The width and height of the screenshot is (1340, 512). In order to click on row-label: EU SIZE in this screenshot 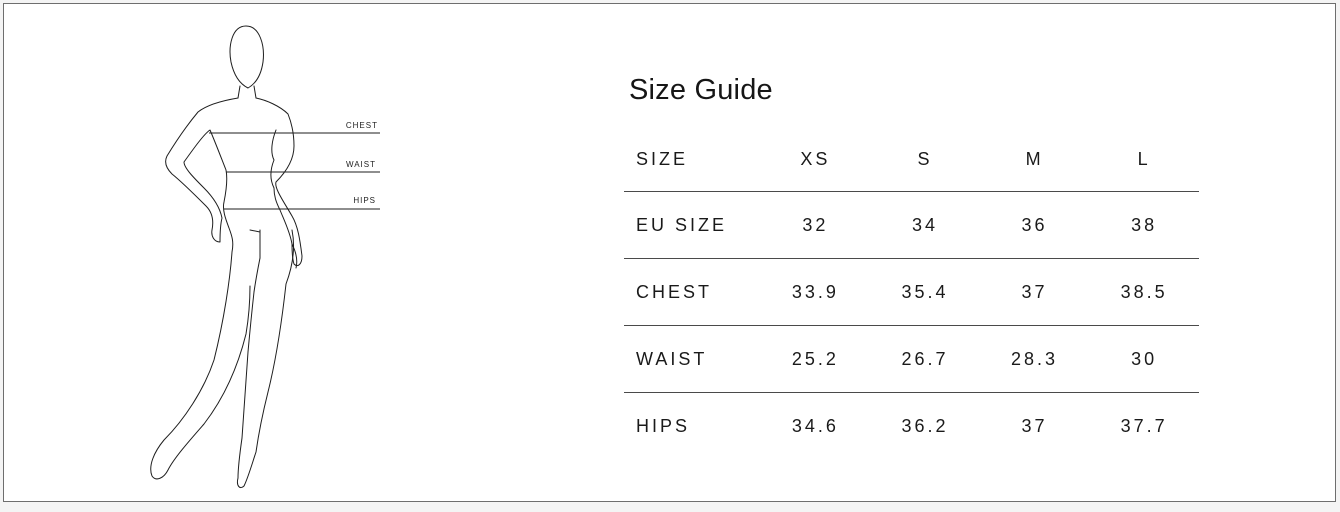, I will do `click(692, 225)`.